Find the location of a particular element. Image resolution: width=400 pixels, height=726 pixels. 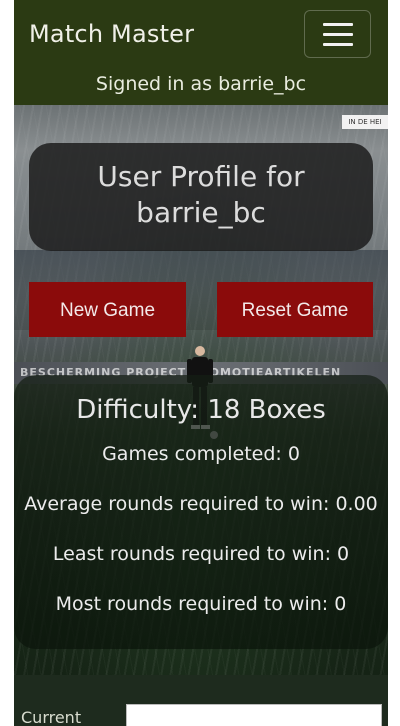

signed-in-text: Signed in as barrie_bc is located at coordinates (201, 84).